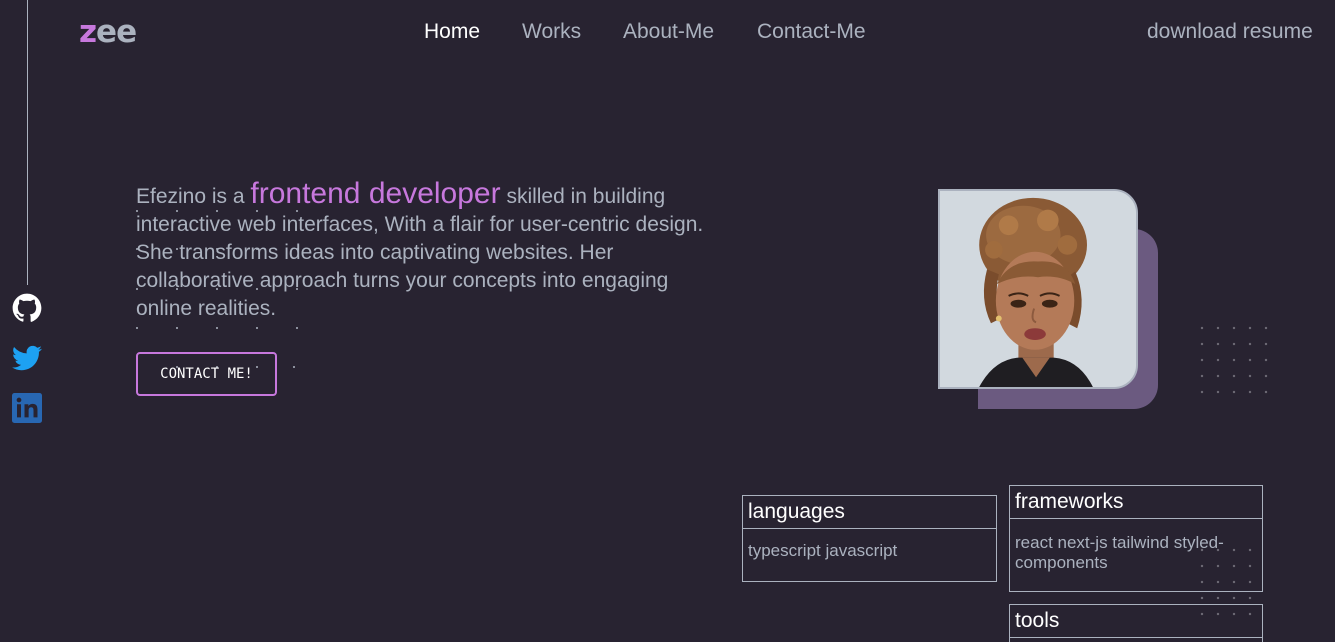 The width and height of the screenshot is (1335, 642). I want to click on avatar-illustration, so click(1038, 289).